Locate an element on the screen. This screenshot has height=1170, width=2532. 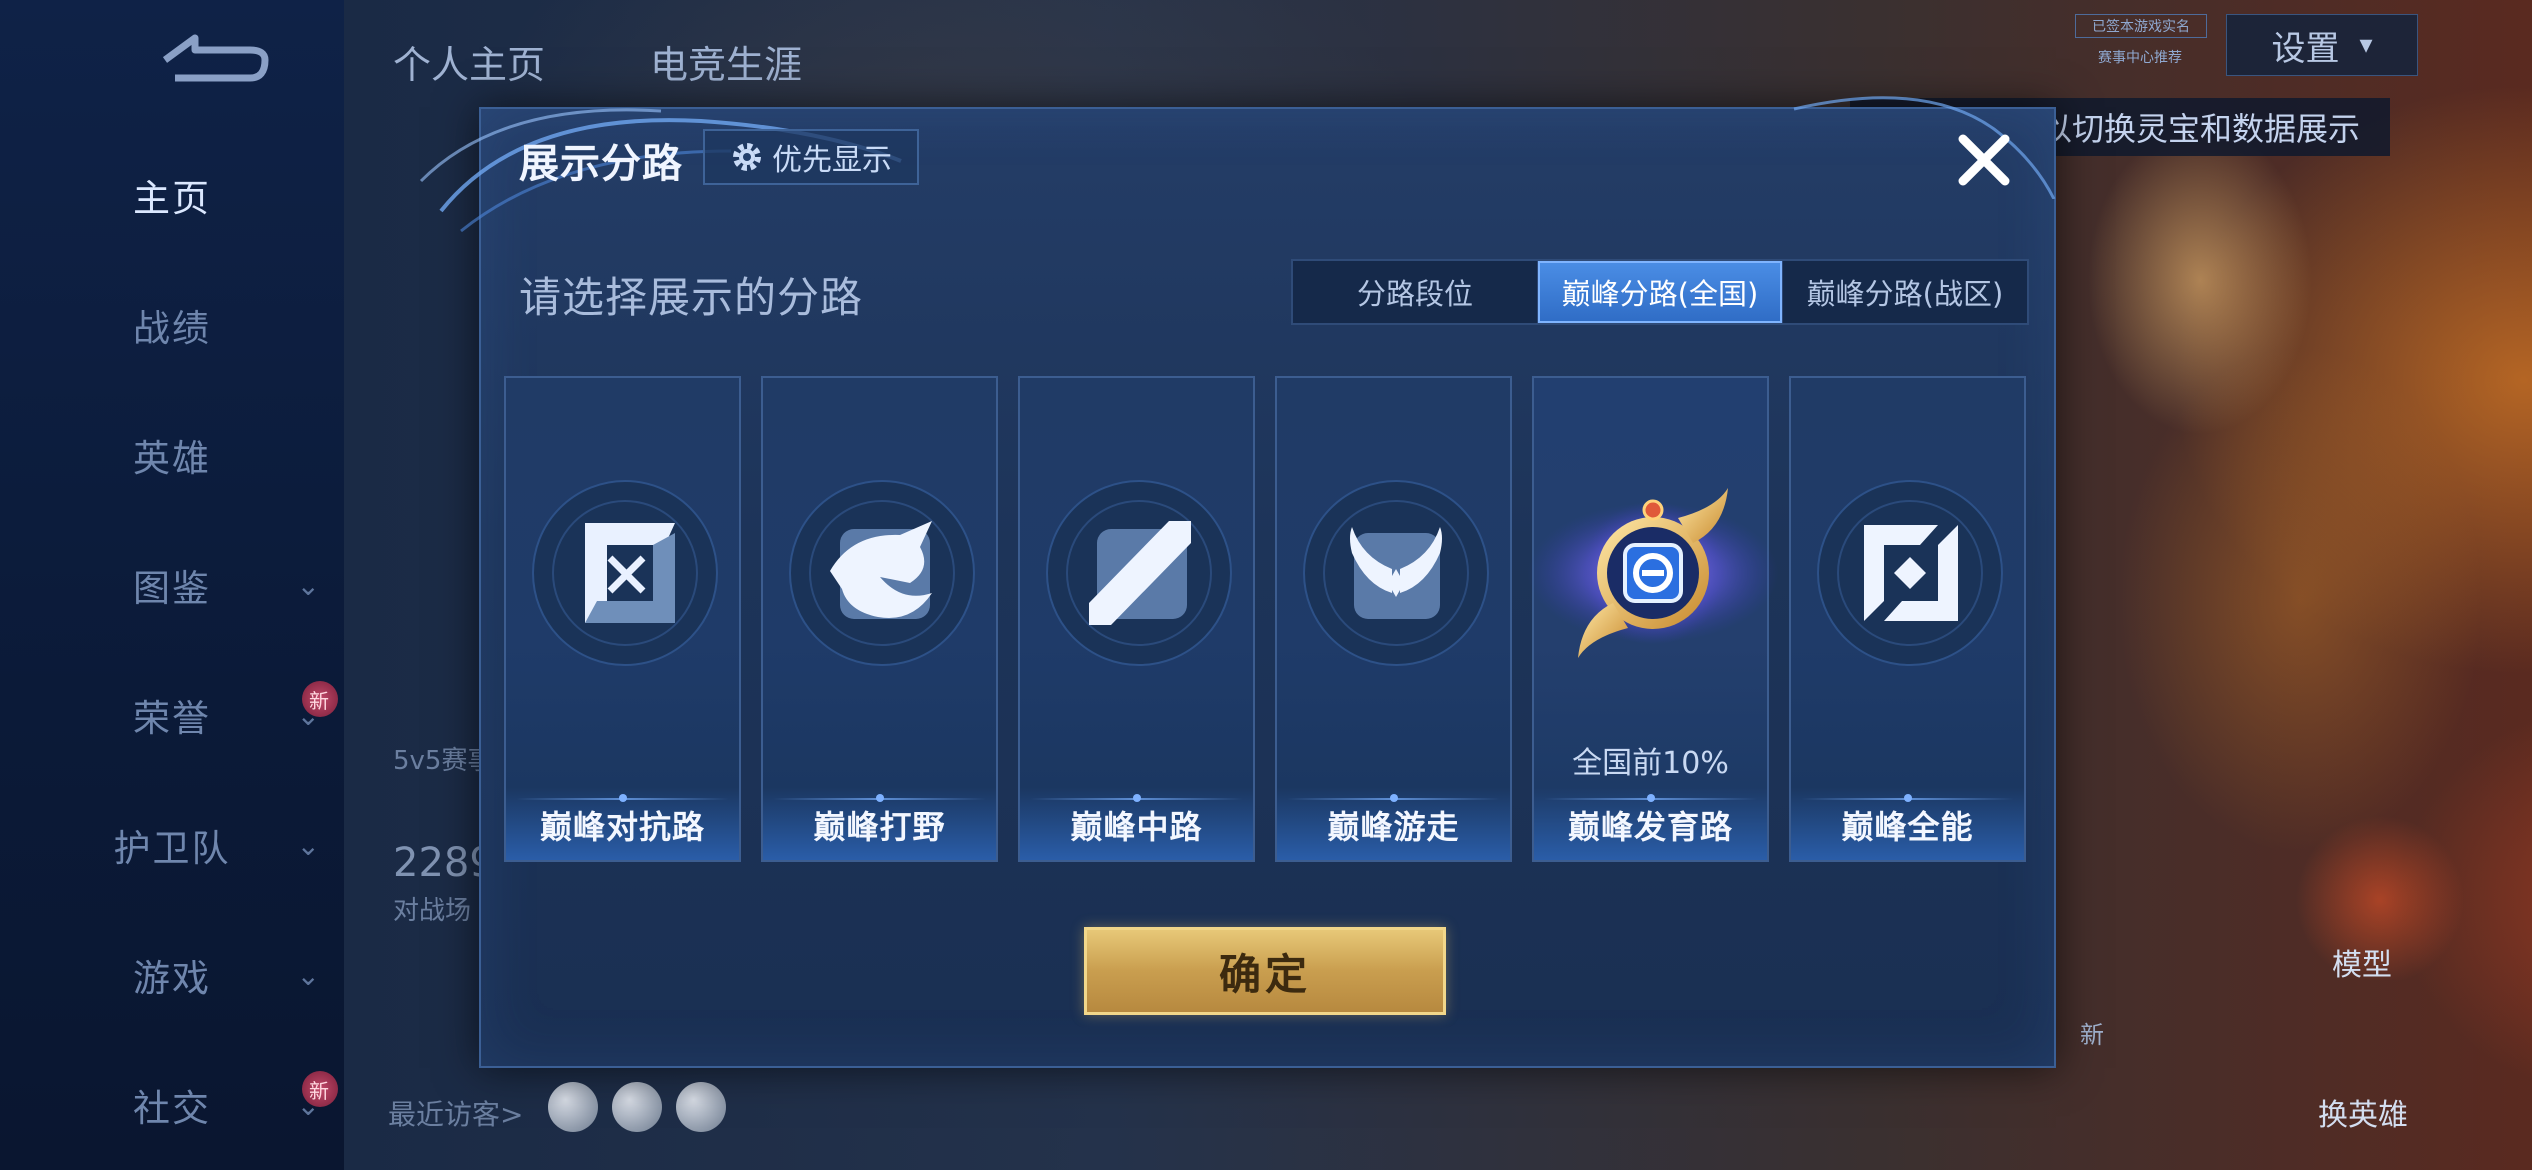
lane-card-support: 巅峰游走 is located at coordinates (1393, 619).